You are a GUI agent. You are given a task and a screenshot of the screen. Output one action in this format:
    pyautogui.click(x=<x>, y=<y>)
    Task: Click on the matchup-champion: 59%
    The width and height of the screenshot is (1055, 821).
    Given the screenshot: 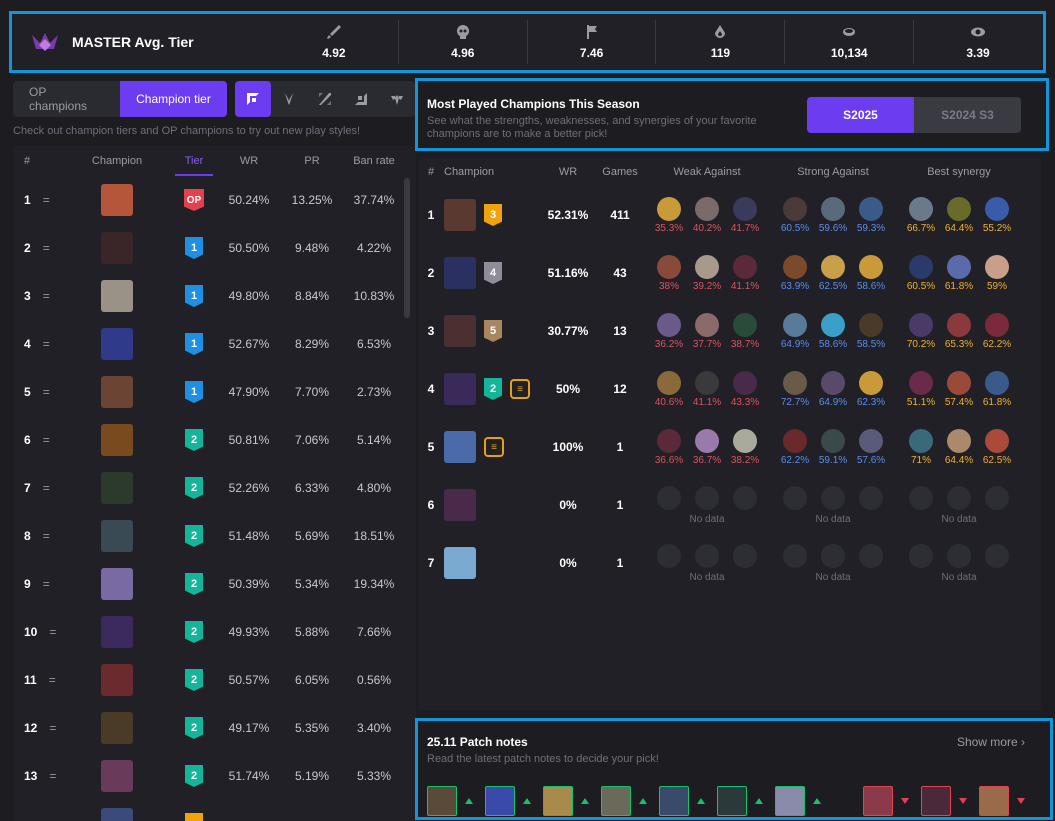 What is the action you would take?
    pyautogui.click(x=997, y=273)
    